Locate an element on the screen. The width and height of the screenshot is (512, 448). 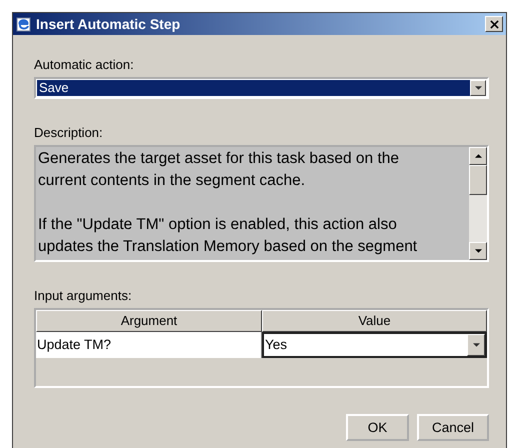
dialog-button: Cancel is located at coordinates (453, 427).